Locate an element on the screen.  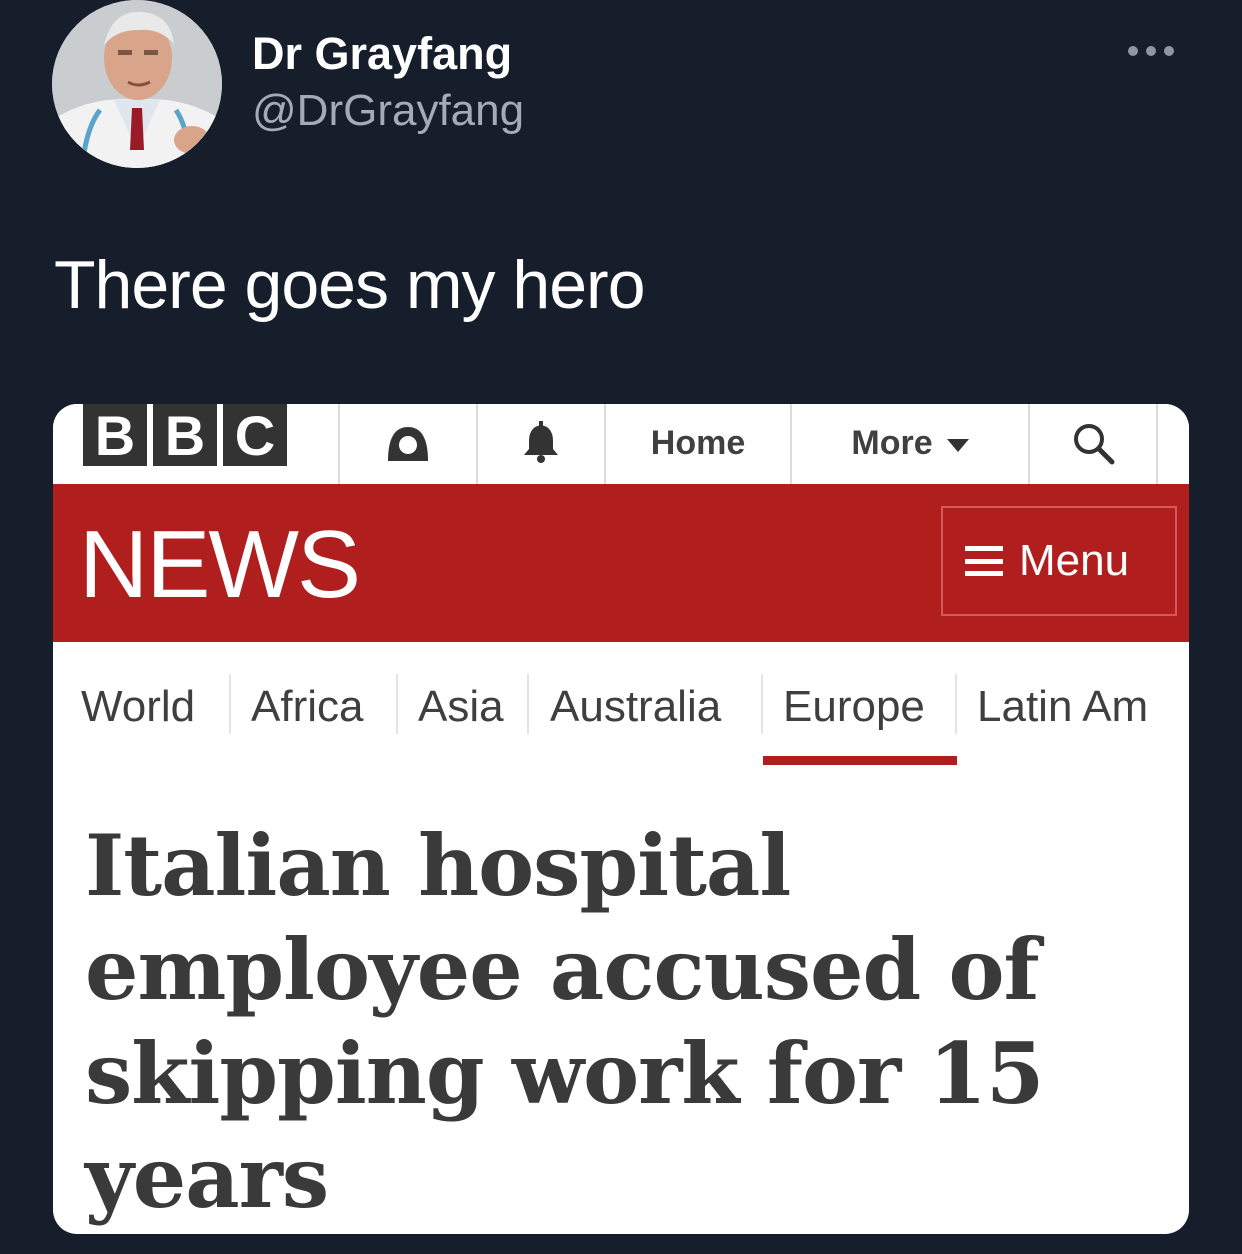
news-section-title: NEWS is located at coordinates (220, 565).